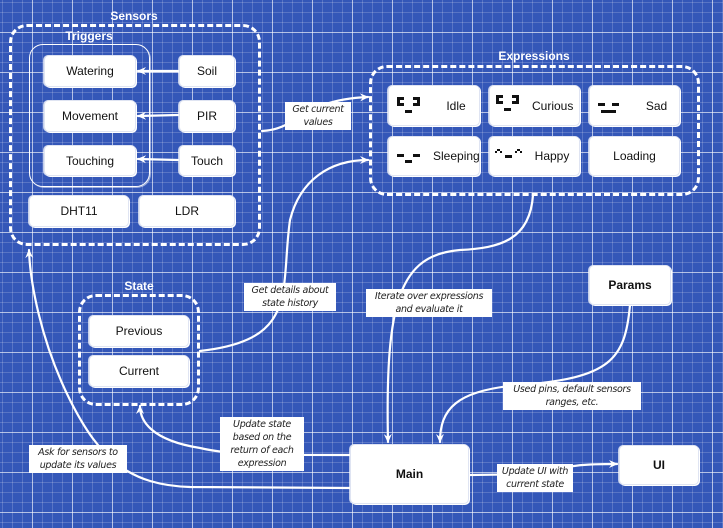 This screenshot has width=723, height=528. Describe the element at coordinates (78, 459) in the screenshot. I see `edge-label-ask-sensors: Ask for sensors to update its values` at that location.